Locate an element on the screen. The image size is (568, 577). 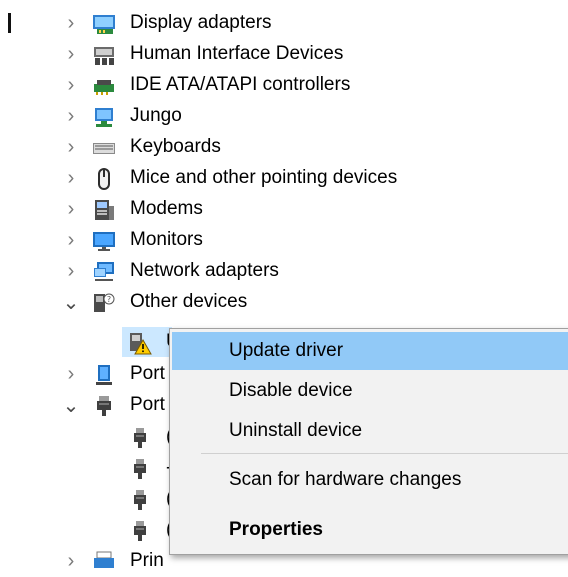
tree-item-network-adapters: › Network adapters is located at coordinates (284, 271).